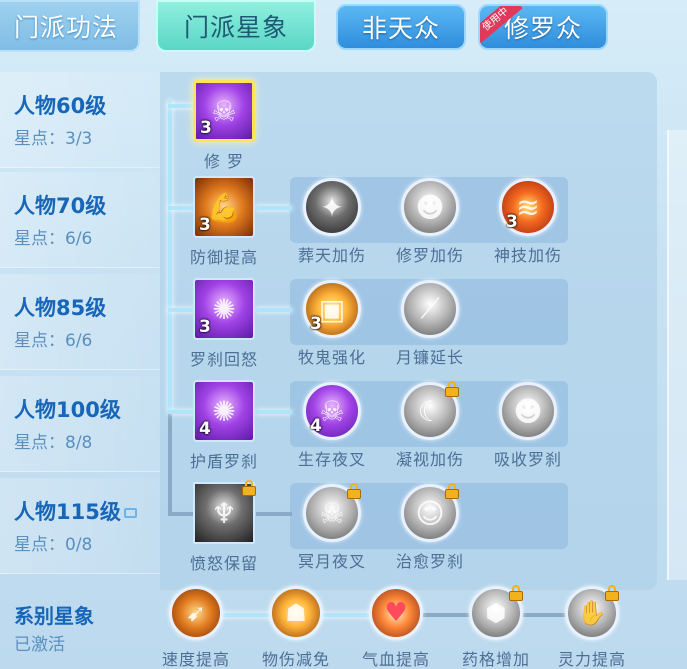 The image size is (687, 669). I want to click on asura-face-icon: ☻, so click(430, 207).